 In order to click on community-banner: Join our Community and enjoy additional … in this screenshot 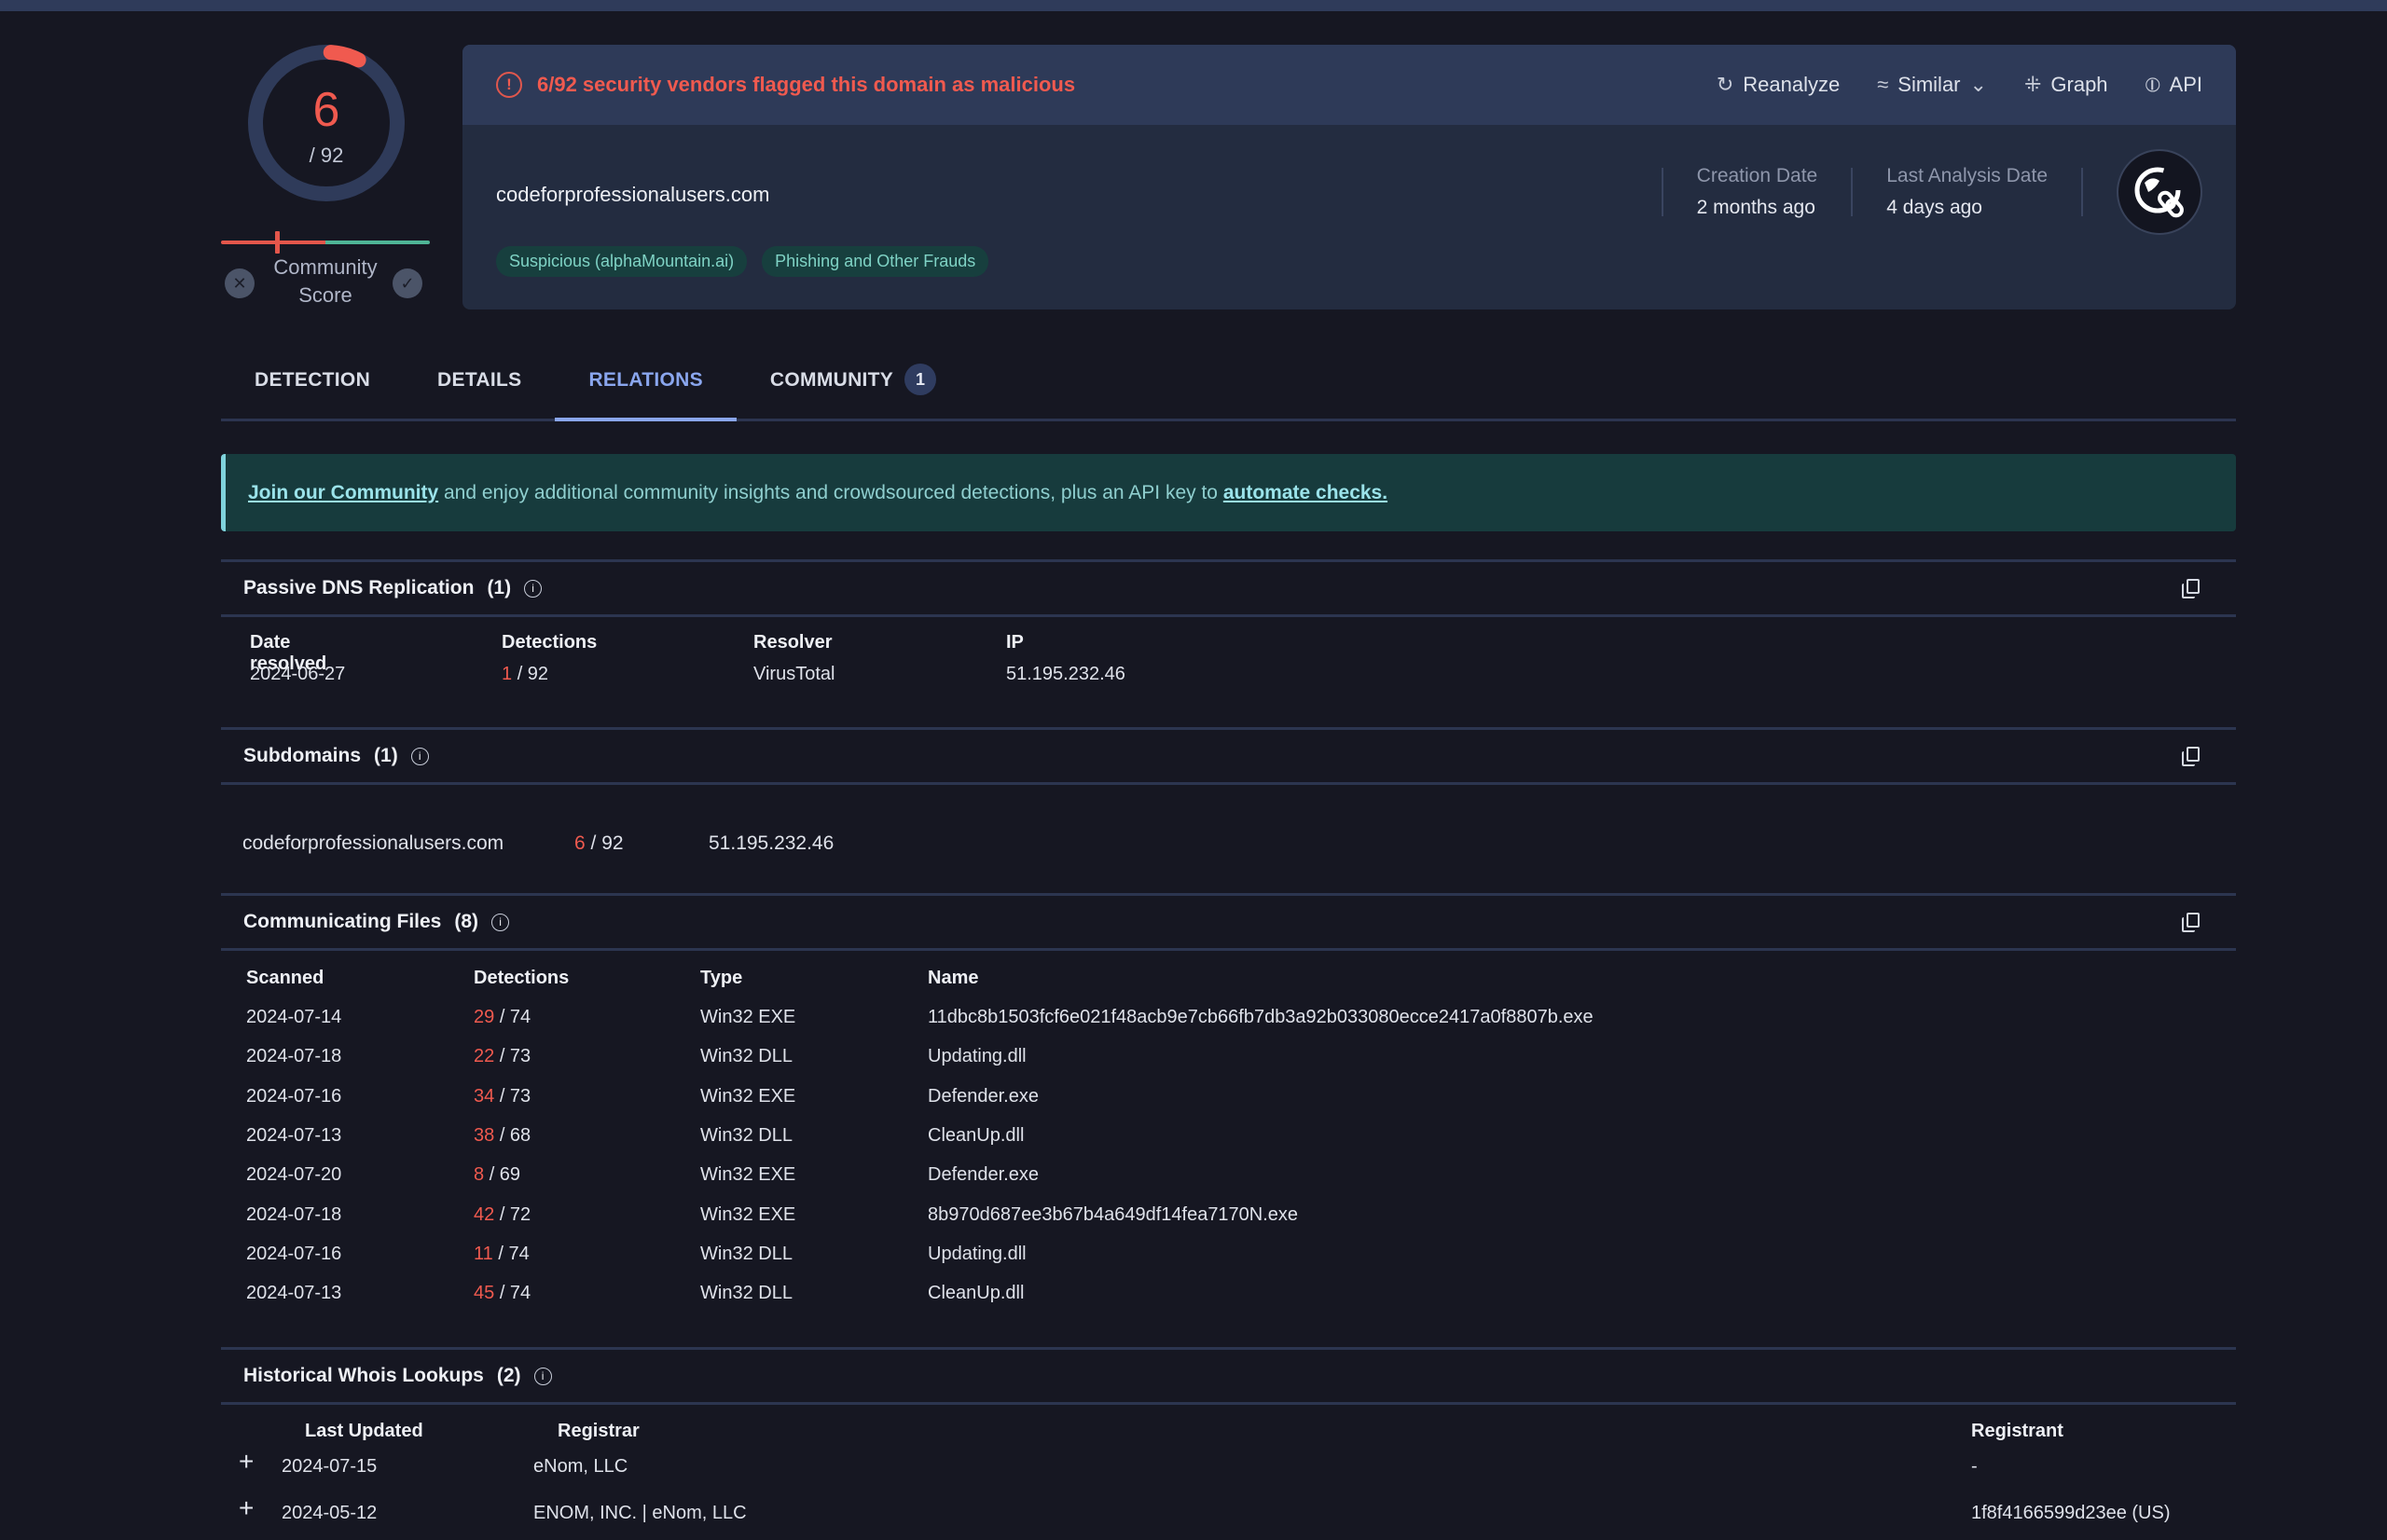, I will do `click(1228, 492)`.